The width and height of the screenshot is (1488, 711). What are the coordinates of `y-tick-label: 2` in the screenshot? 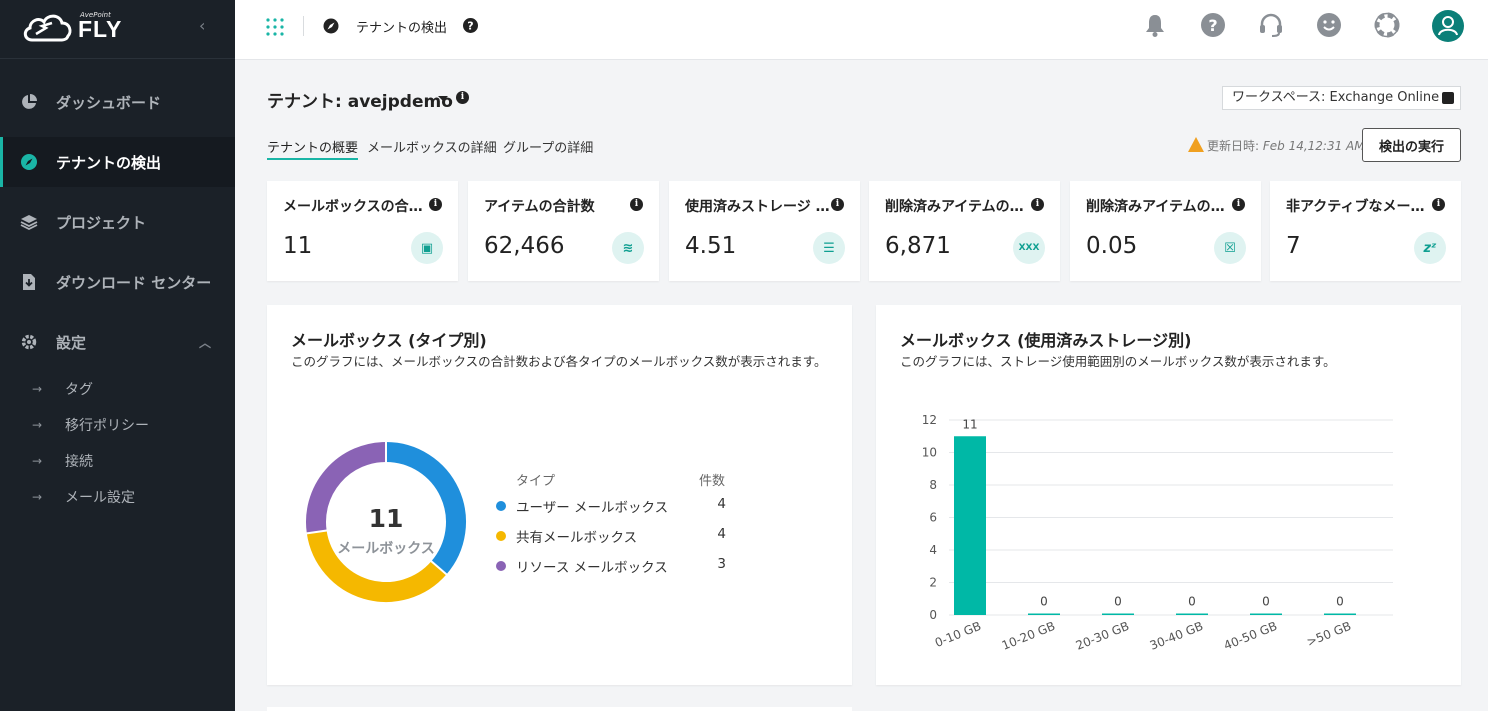 It's located at (933, 583).